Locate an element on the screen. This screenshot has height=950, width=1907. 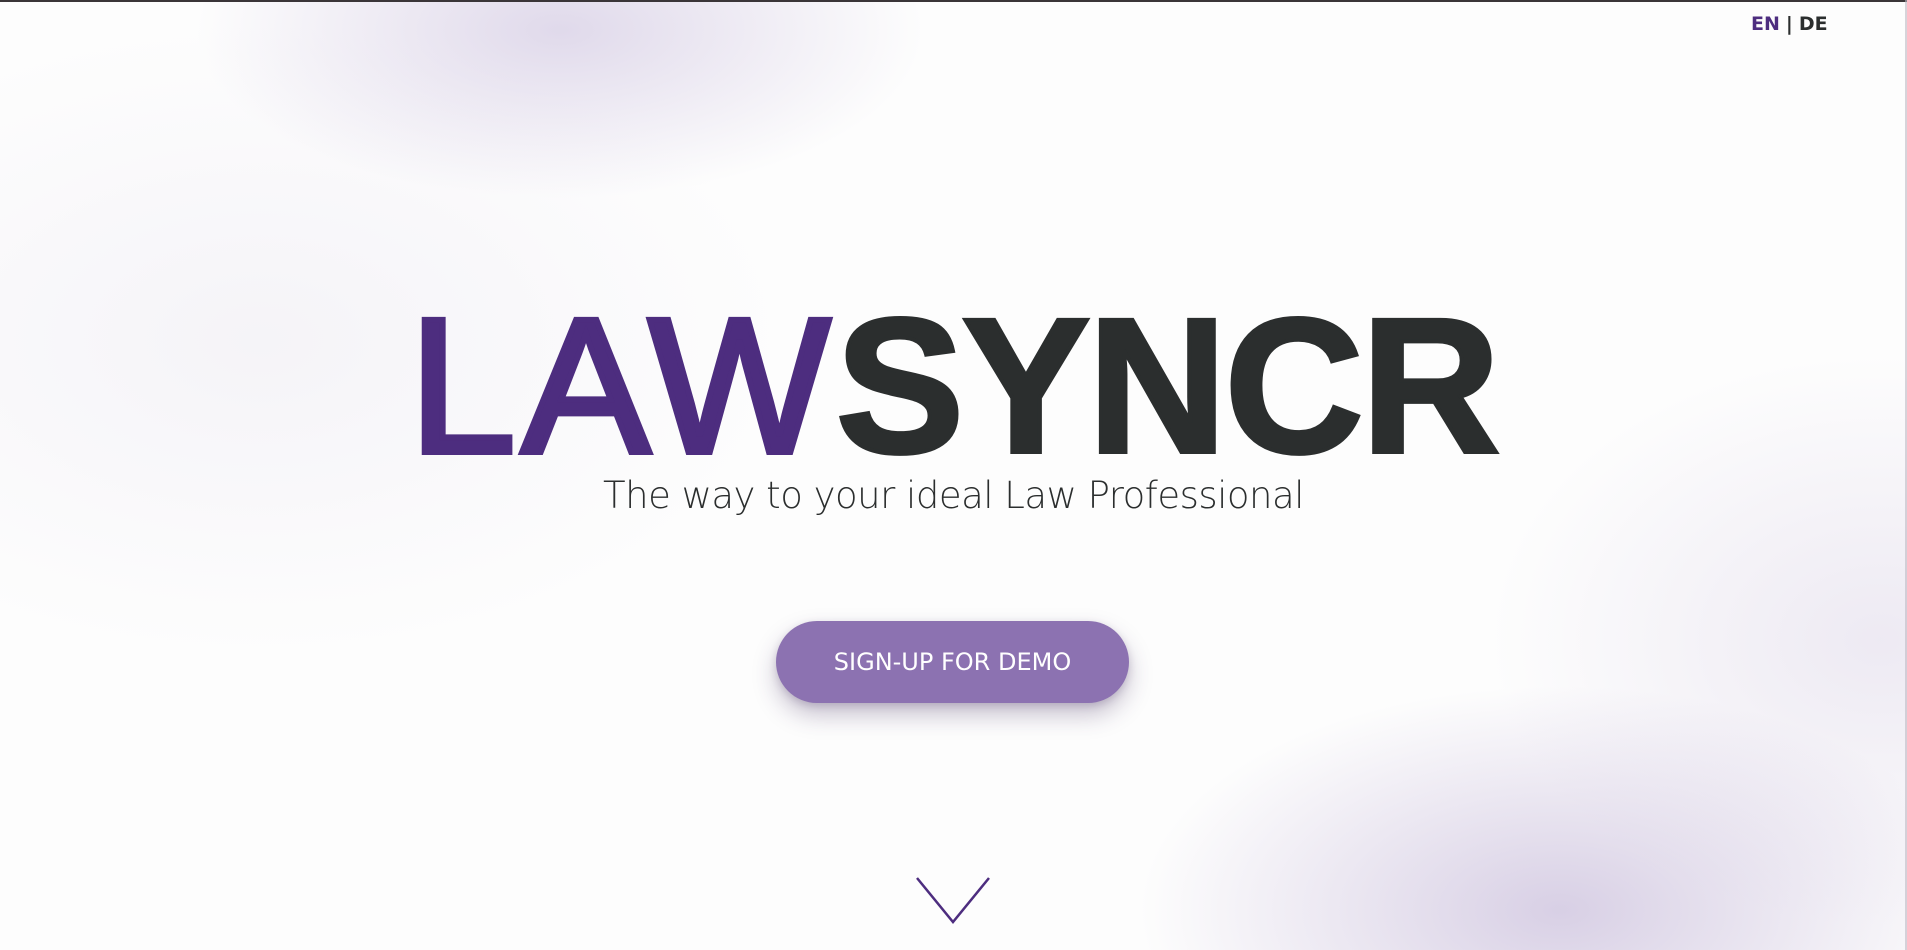
language-switch: EN | DE is located at coordinates (1789, 24).